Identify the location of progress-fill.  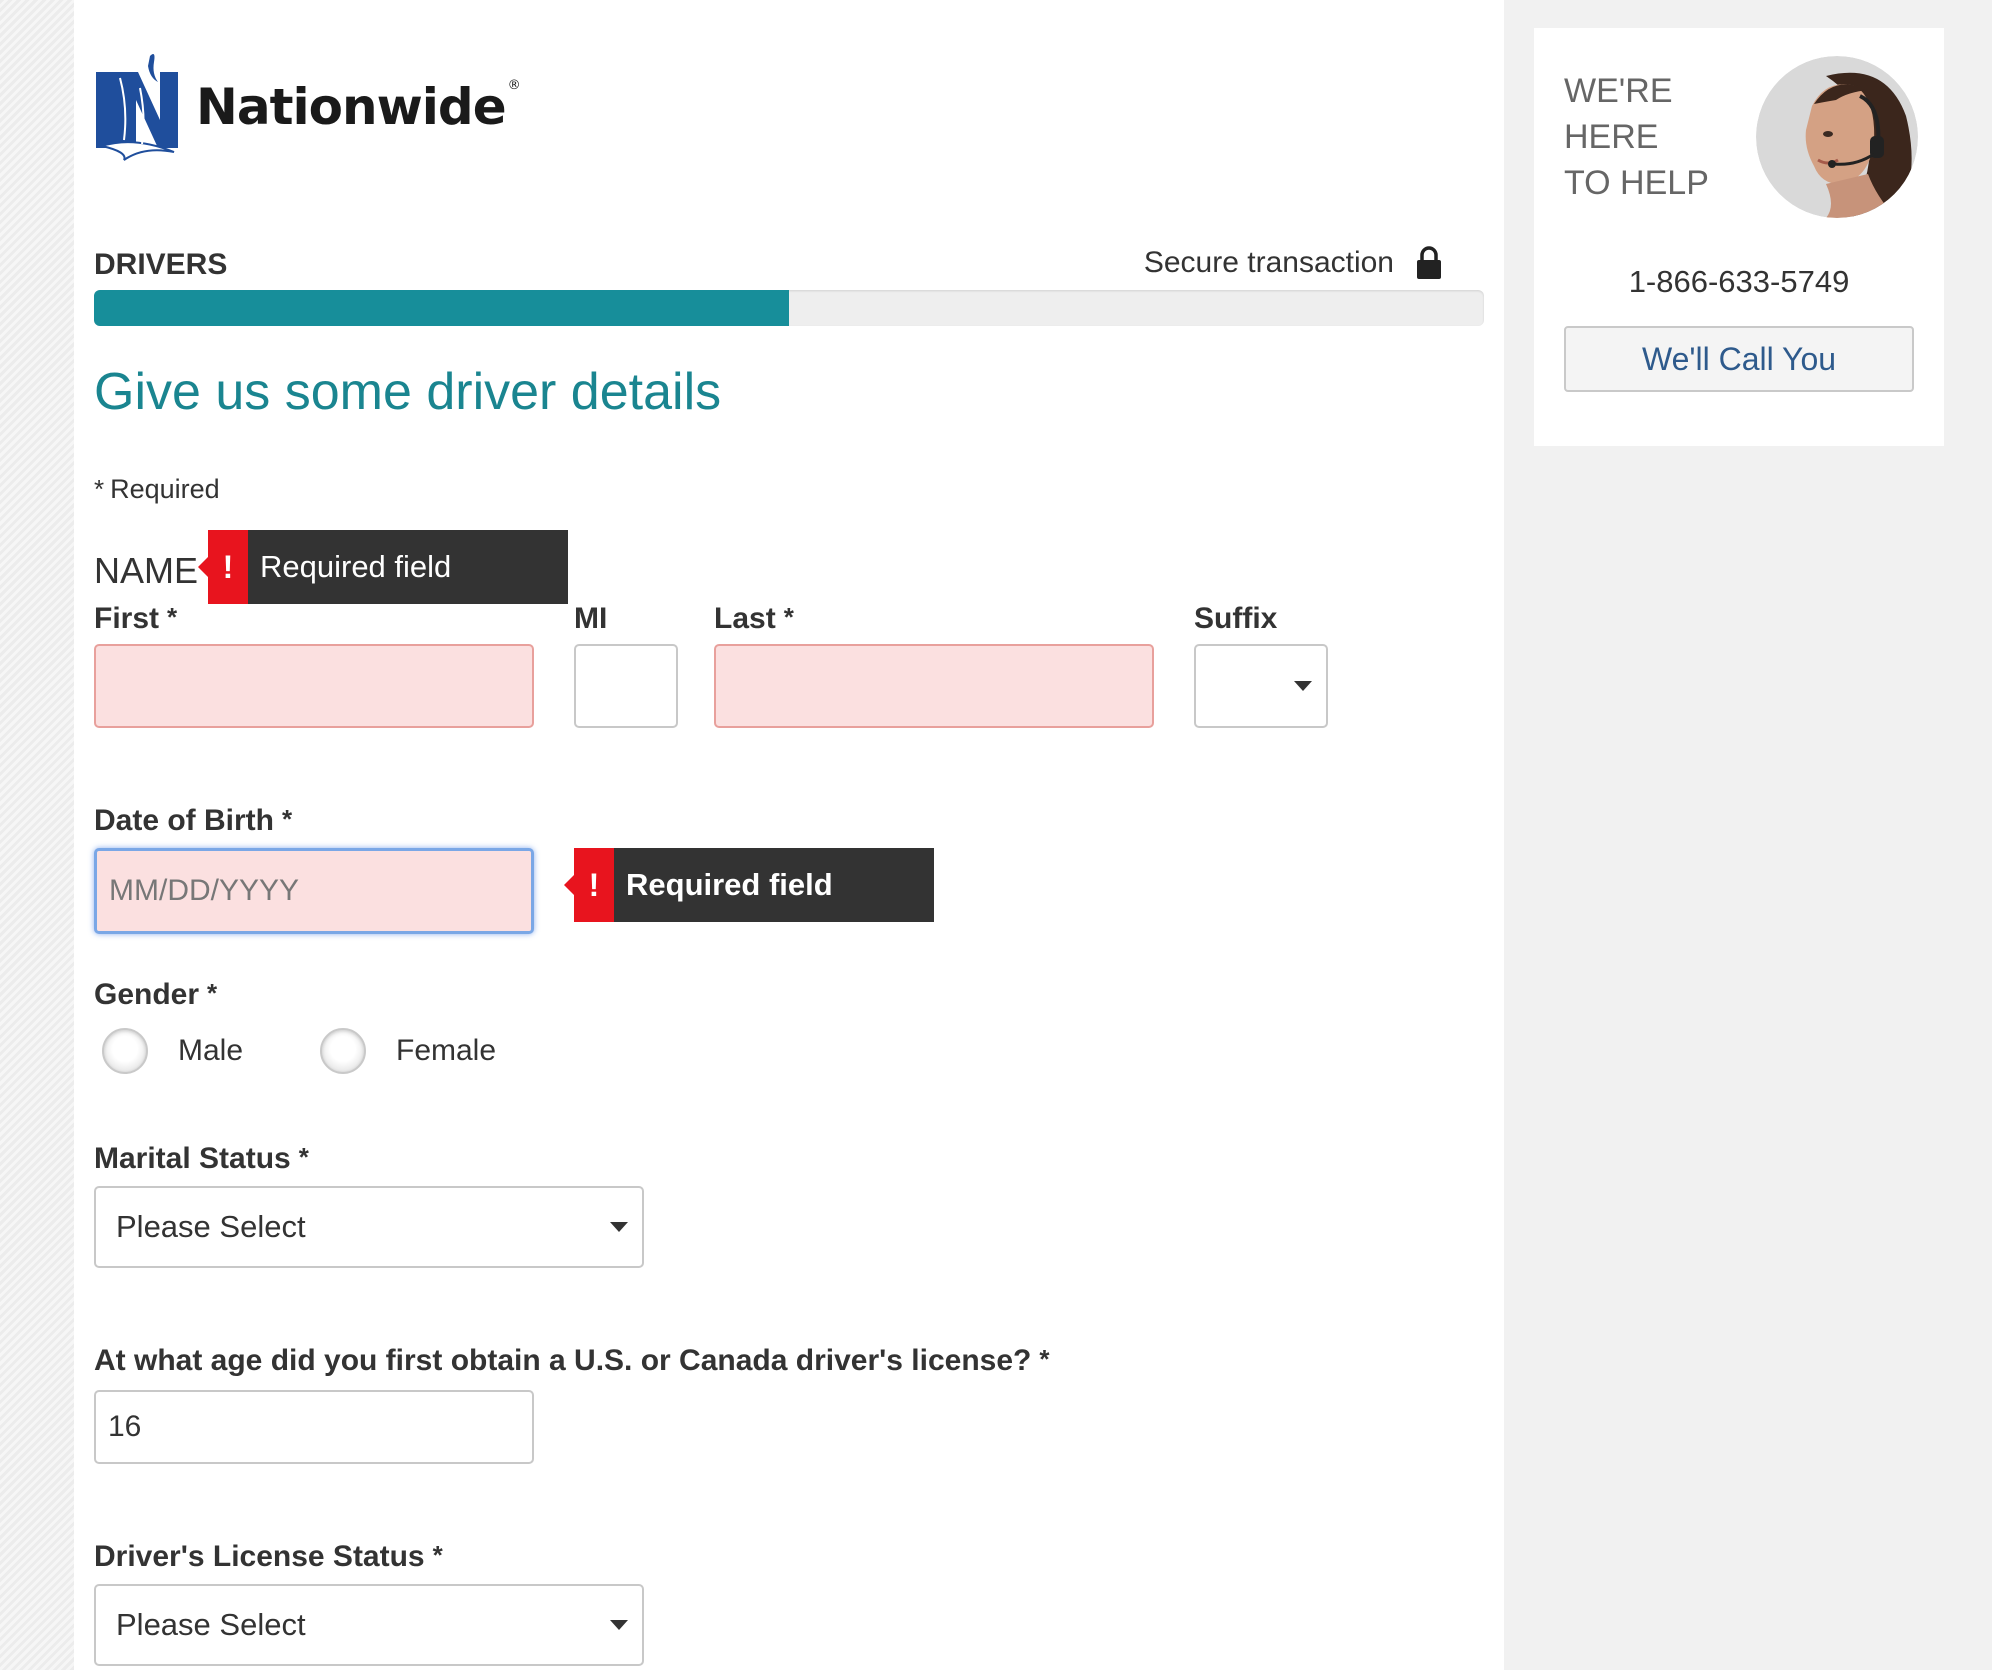
(441, 308).